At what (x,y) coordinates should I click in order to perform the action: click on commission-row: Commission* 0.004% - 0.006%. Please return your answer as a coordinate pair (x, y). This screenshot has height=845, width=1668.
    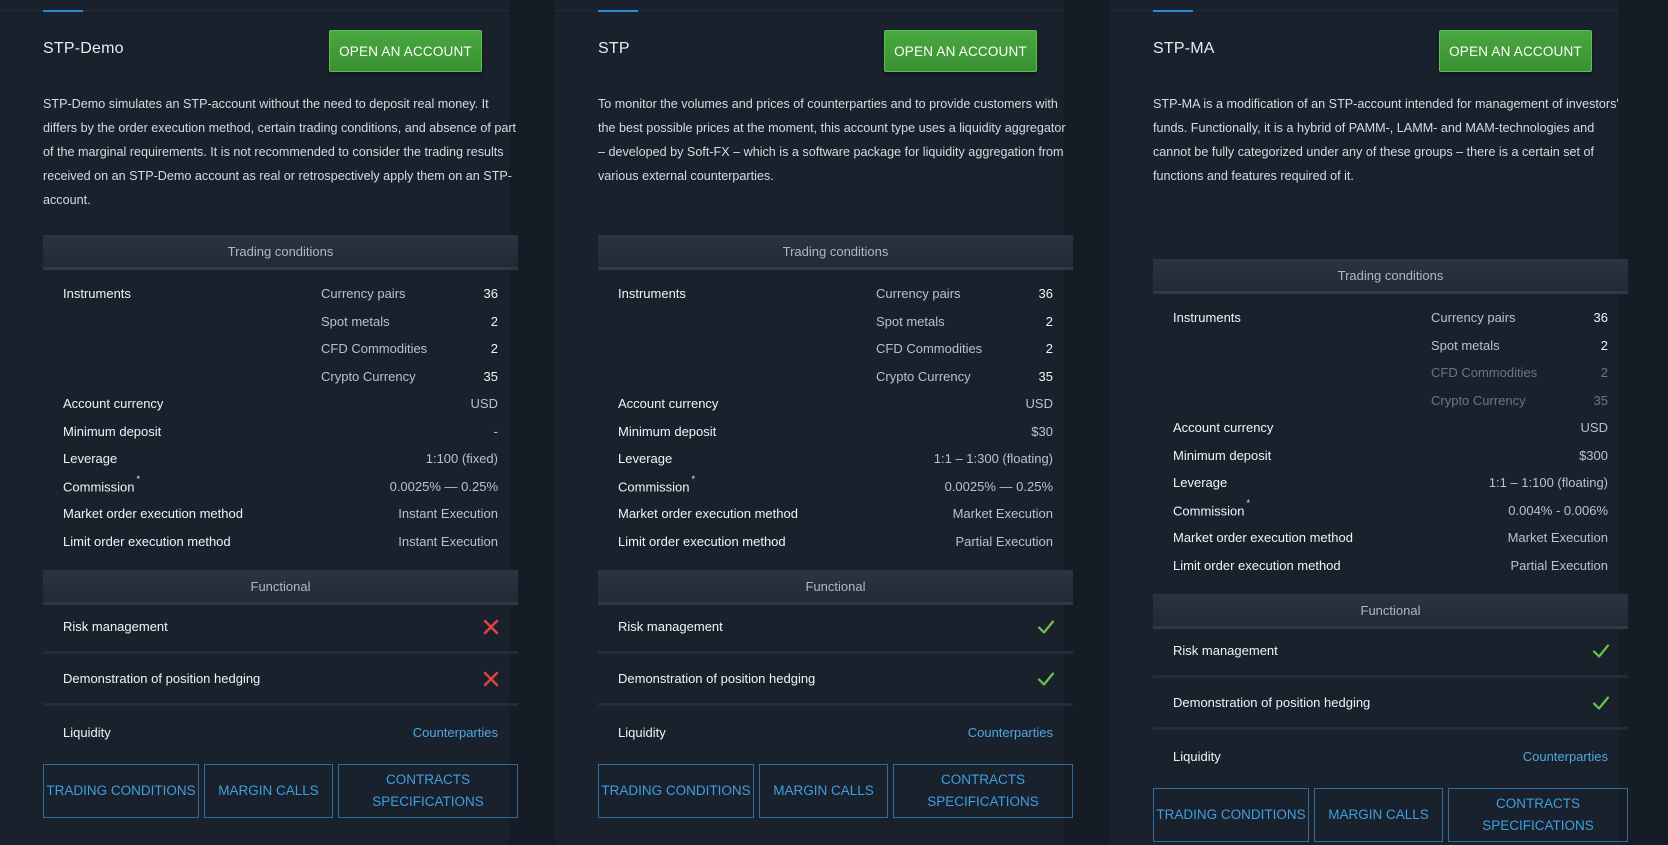
    Looking at the image, I should click on (1390, 508).